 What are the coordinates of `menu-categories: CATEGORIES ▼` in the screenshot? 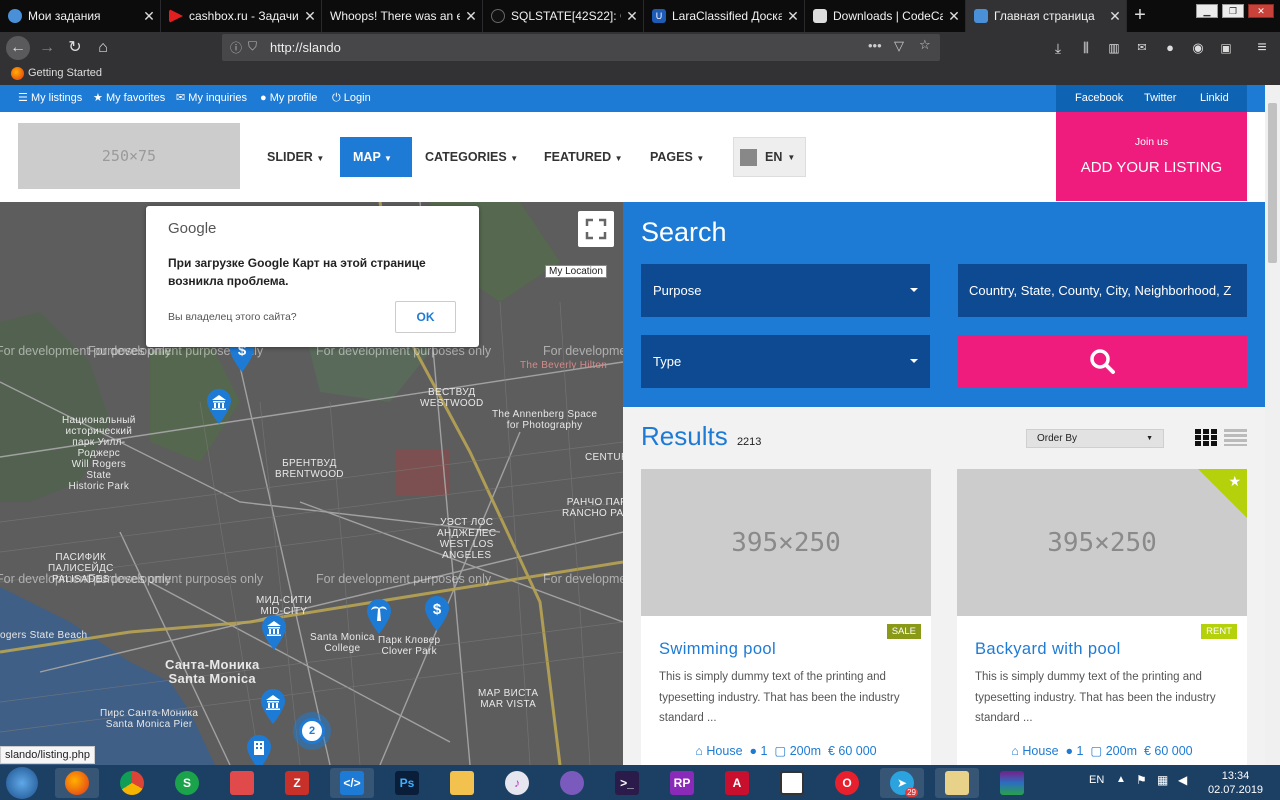 It's located at (471, 157).